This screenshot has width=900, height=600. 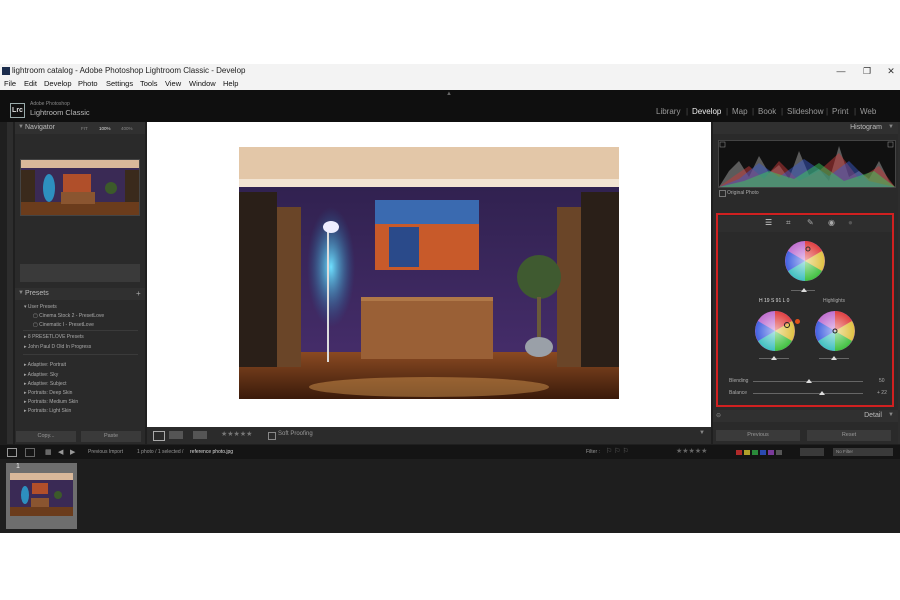 I want to click on previous-button: Previous, so click(x=758, y=435).